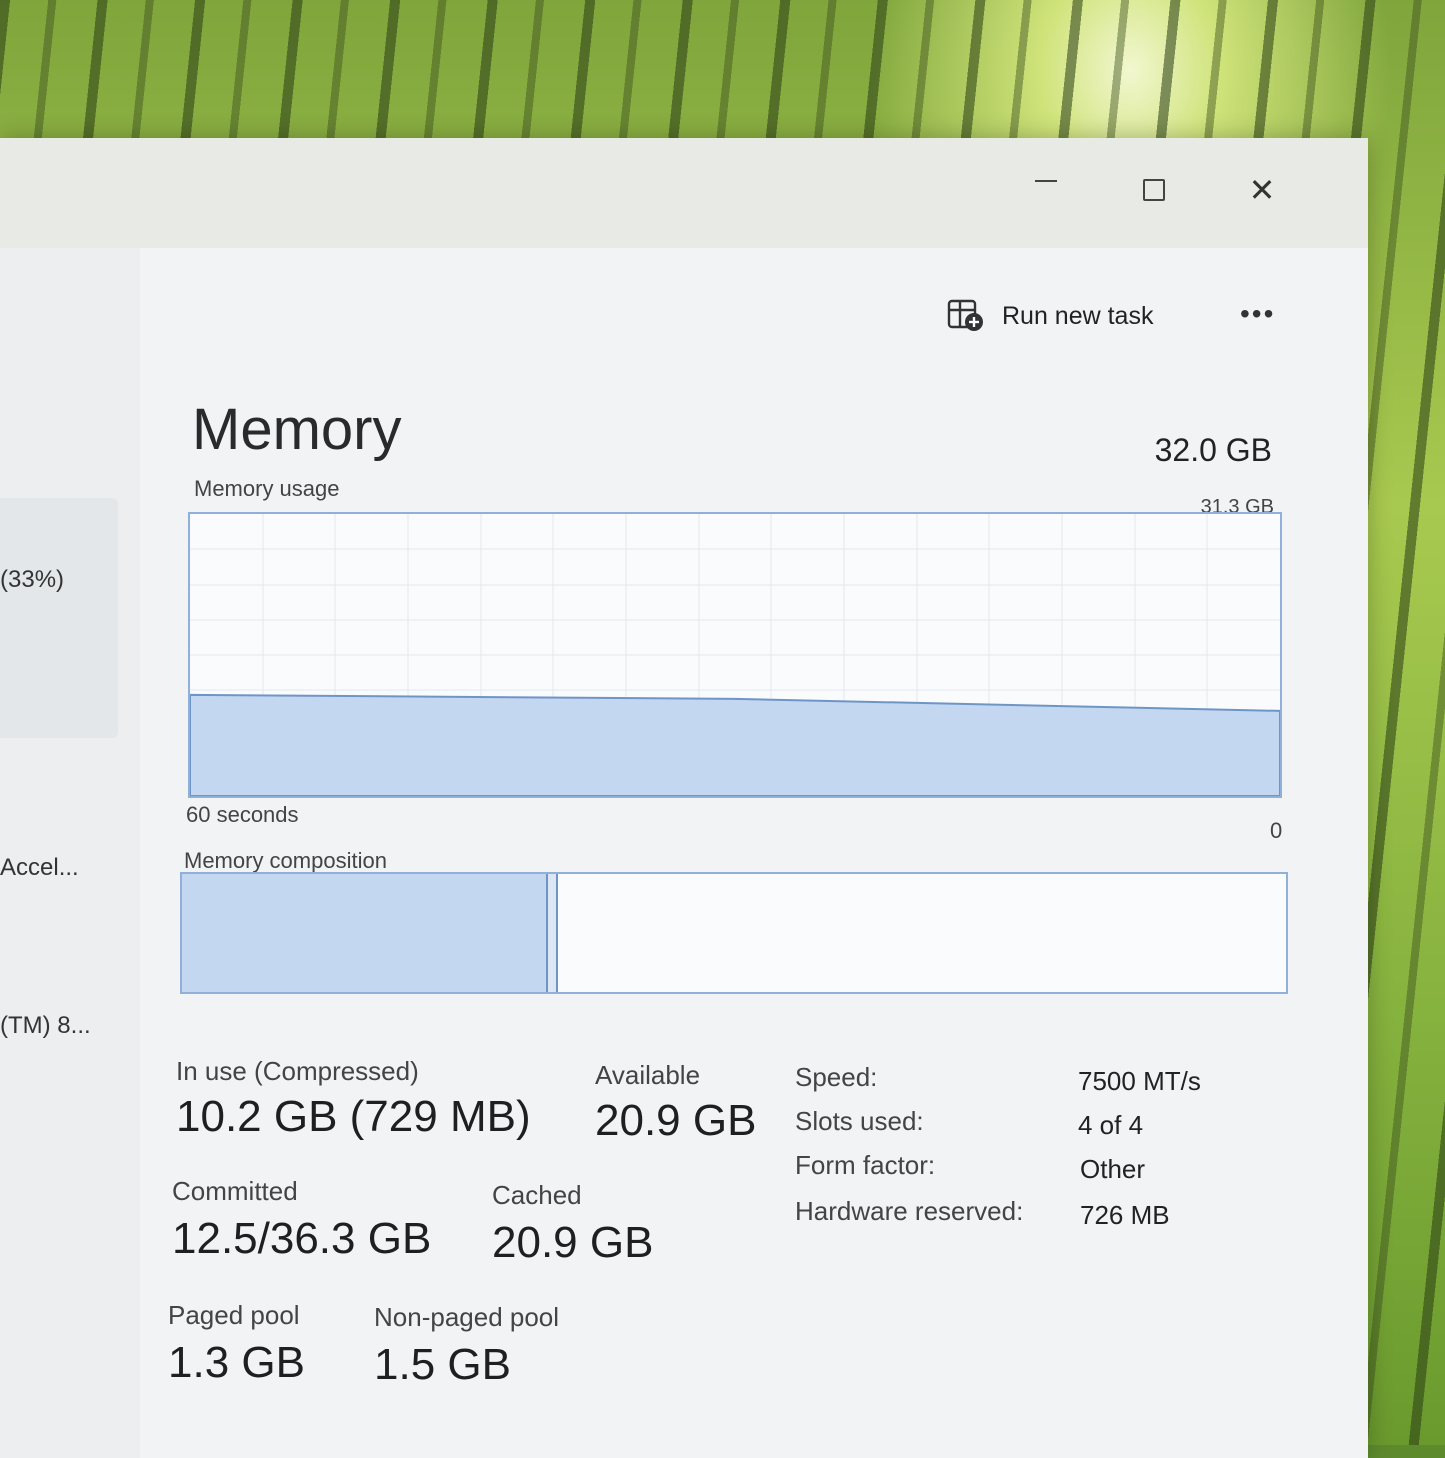 This screenshot has height=1458, width=1445. Describe the element at coordinates (467, 1317) in the screenshot. I see `non-paged-pool-label: Non-paged pool` at that location.